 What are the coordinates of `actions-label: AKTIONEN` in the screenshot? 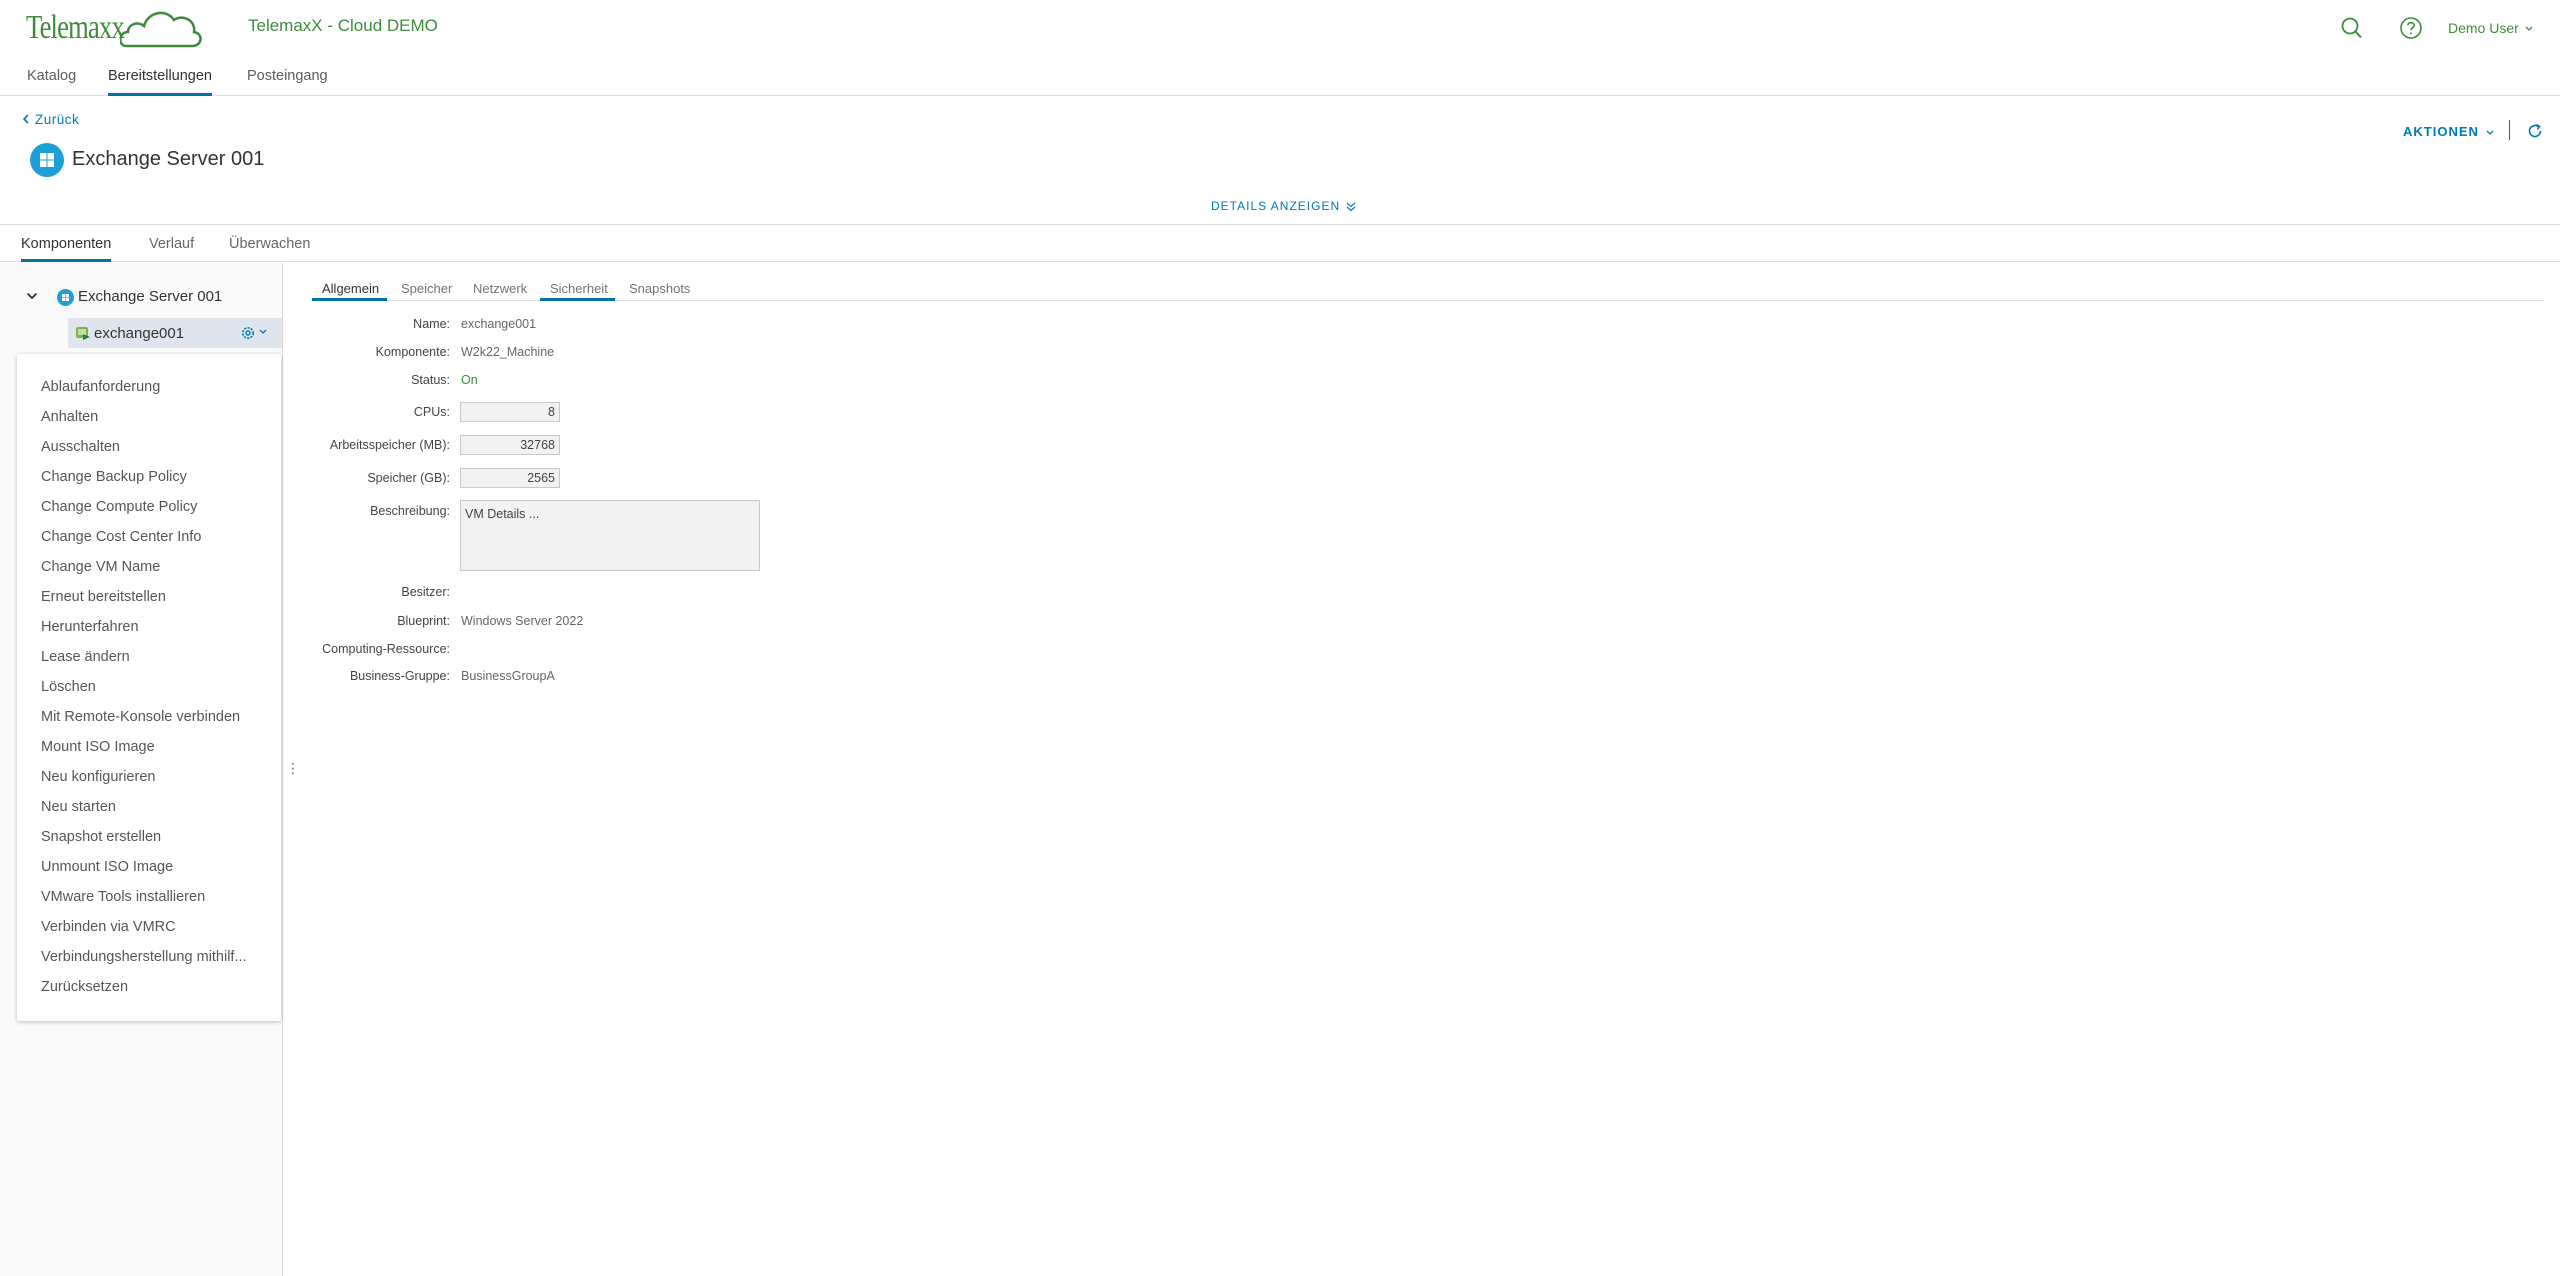 It's located at (2441, 131).